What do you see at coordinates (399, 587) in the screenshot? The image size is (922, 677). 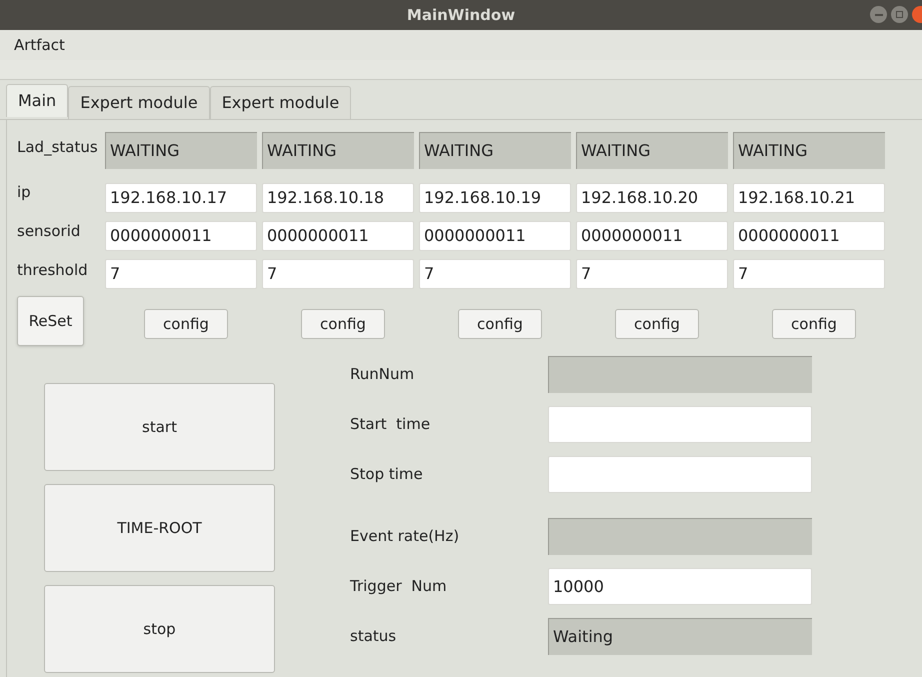 I see `field-label: Trigger Num` at bounding box center [399, 587].